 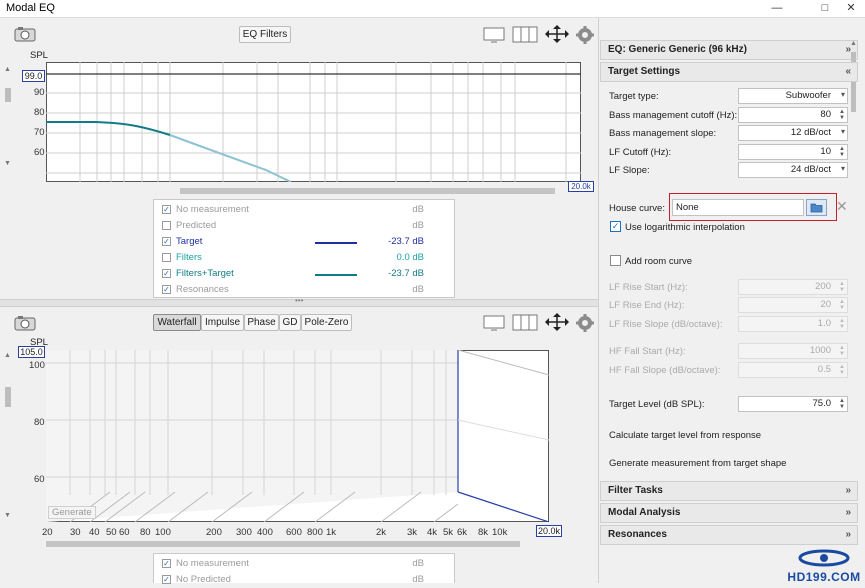 I want to click on legend-row-predicted: Predicted dB, so click(x=296, y=226).